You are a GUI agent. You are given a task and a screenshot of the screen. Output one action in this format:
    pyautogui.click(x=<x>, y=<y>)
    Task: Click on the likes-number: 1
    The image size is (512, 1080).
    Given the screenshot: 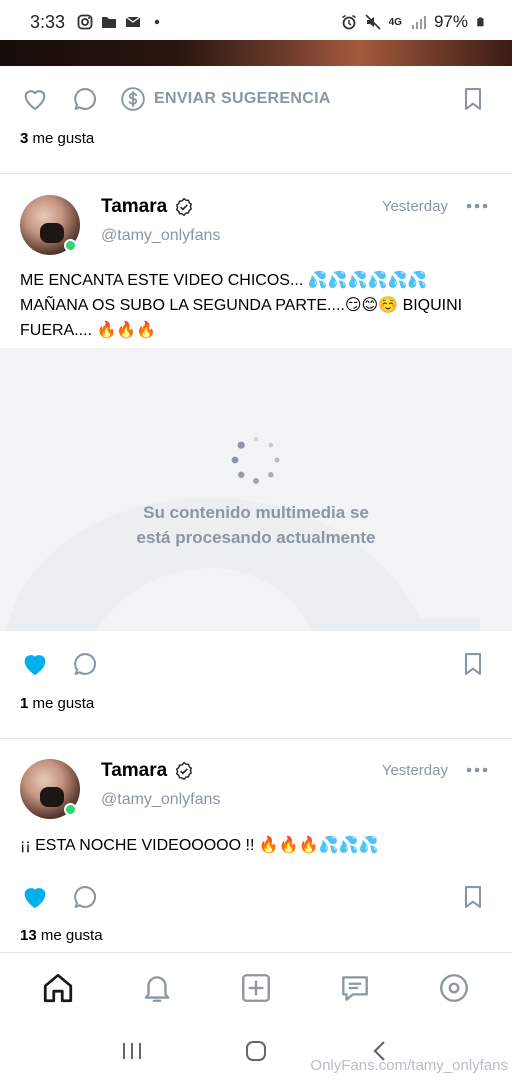 What is the action you would take?
    pyautogui.click(x=24, y=703)
    